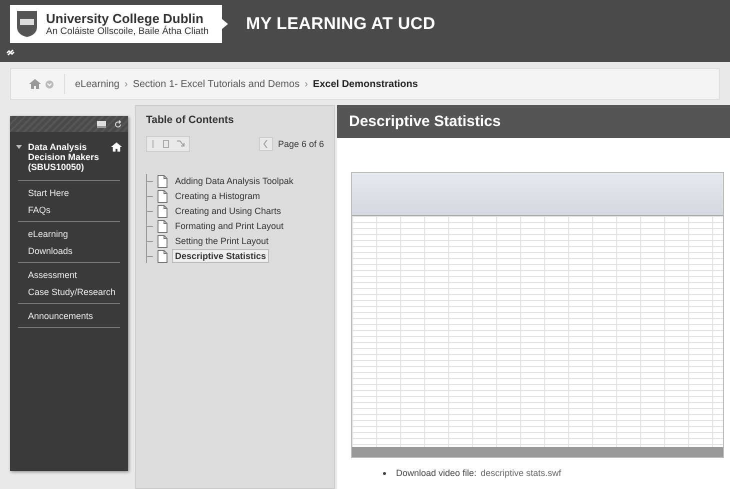  Describe the element at coordinates (69, 210) in the screenshot. I see `menu-item: FAQs` at that location.